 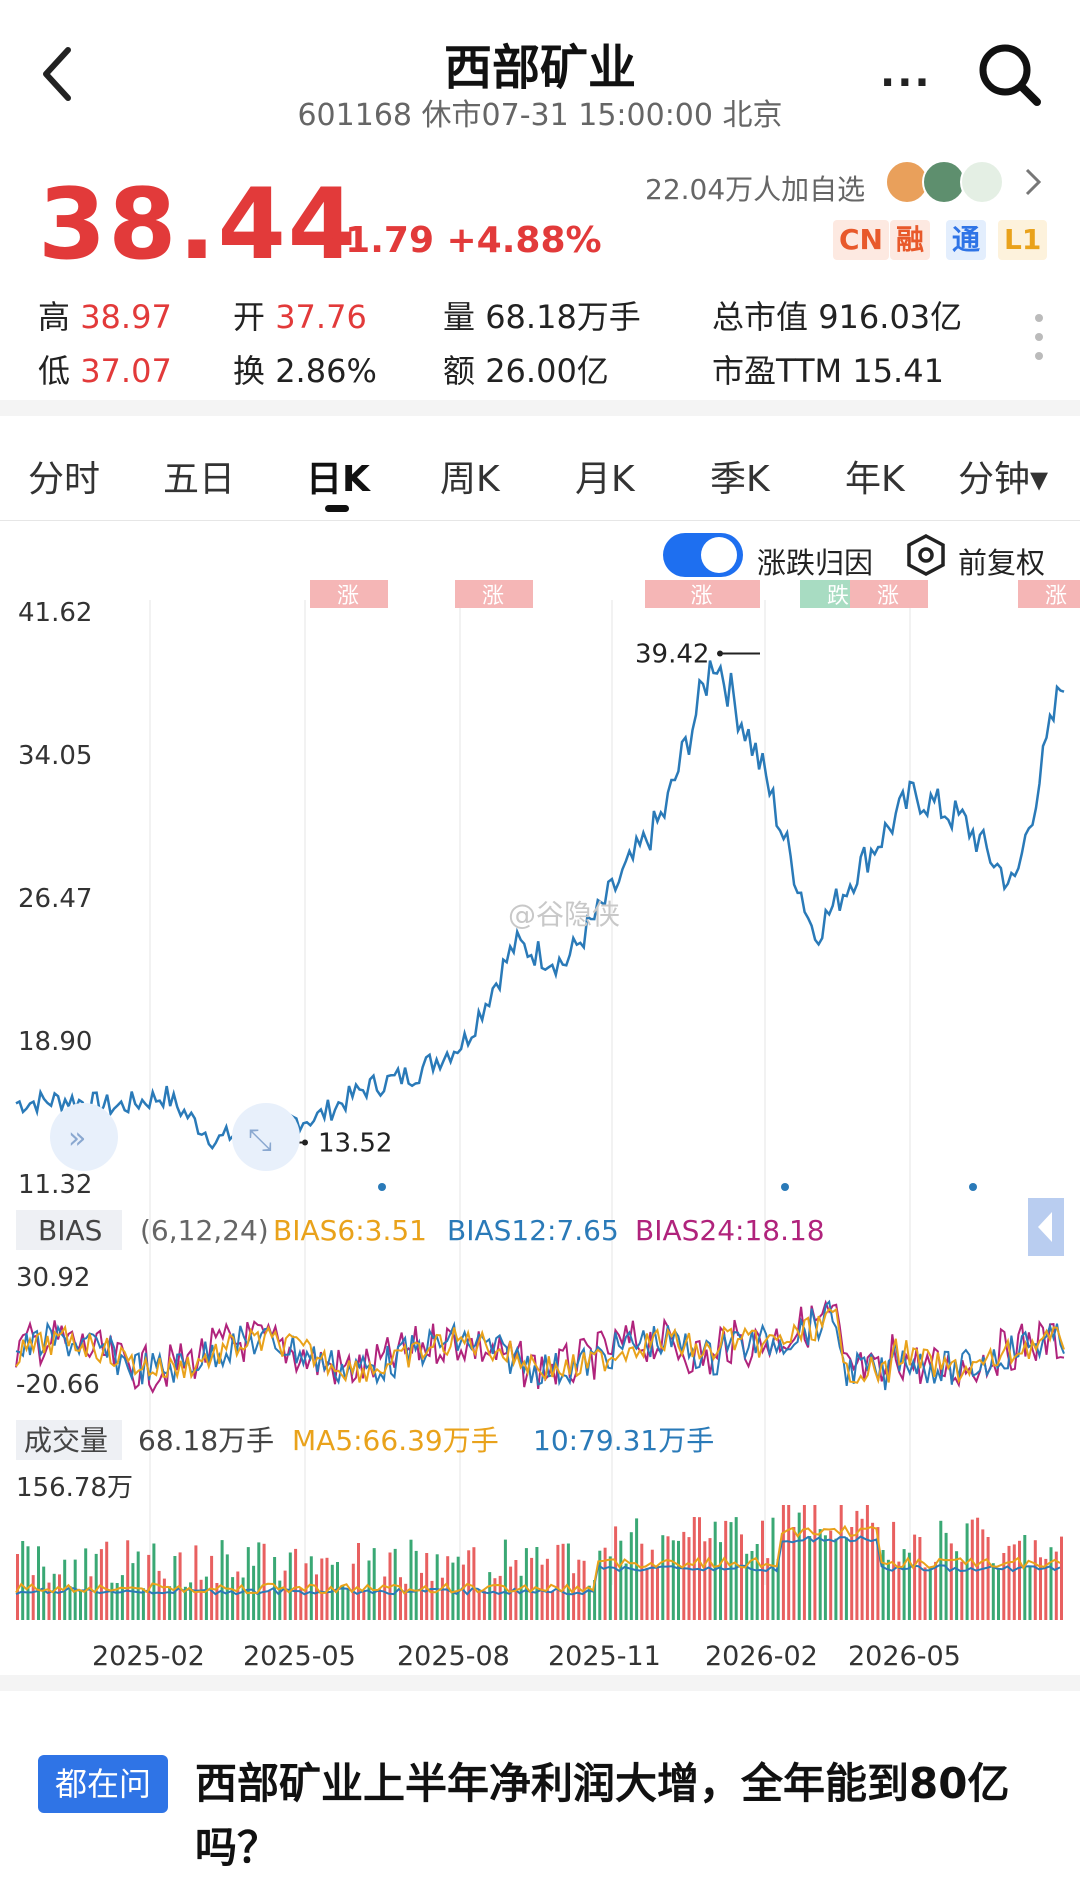 What do you see at coordinates (470, 476) in the screenshot?
I see `tab-3: 周K` at bounding box center [470, 476].